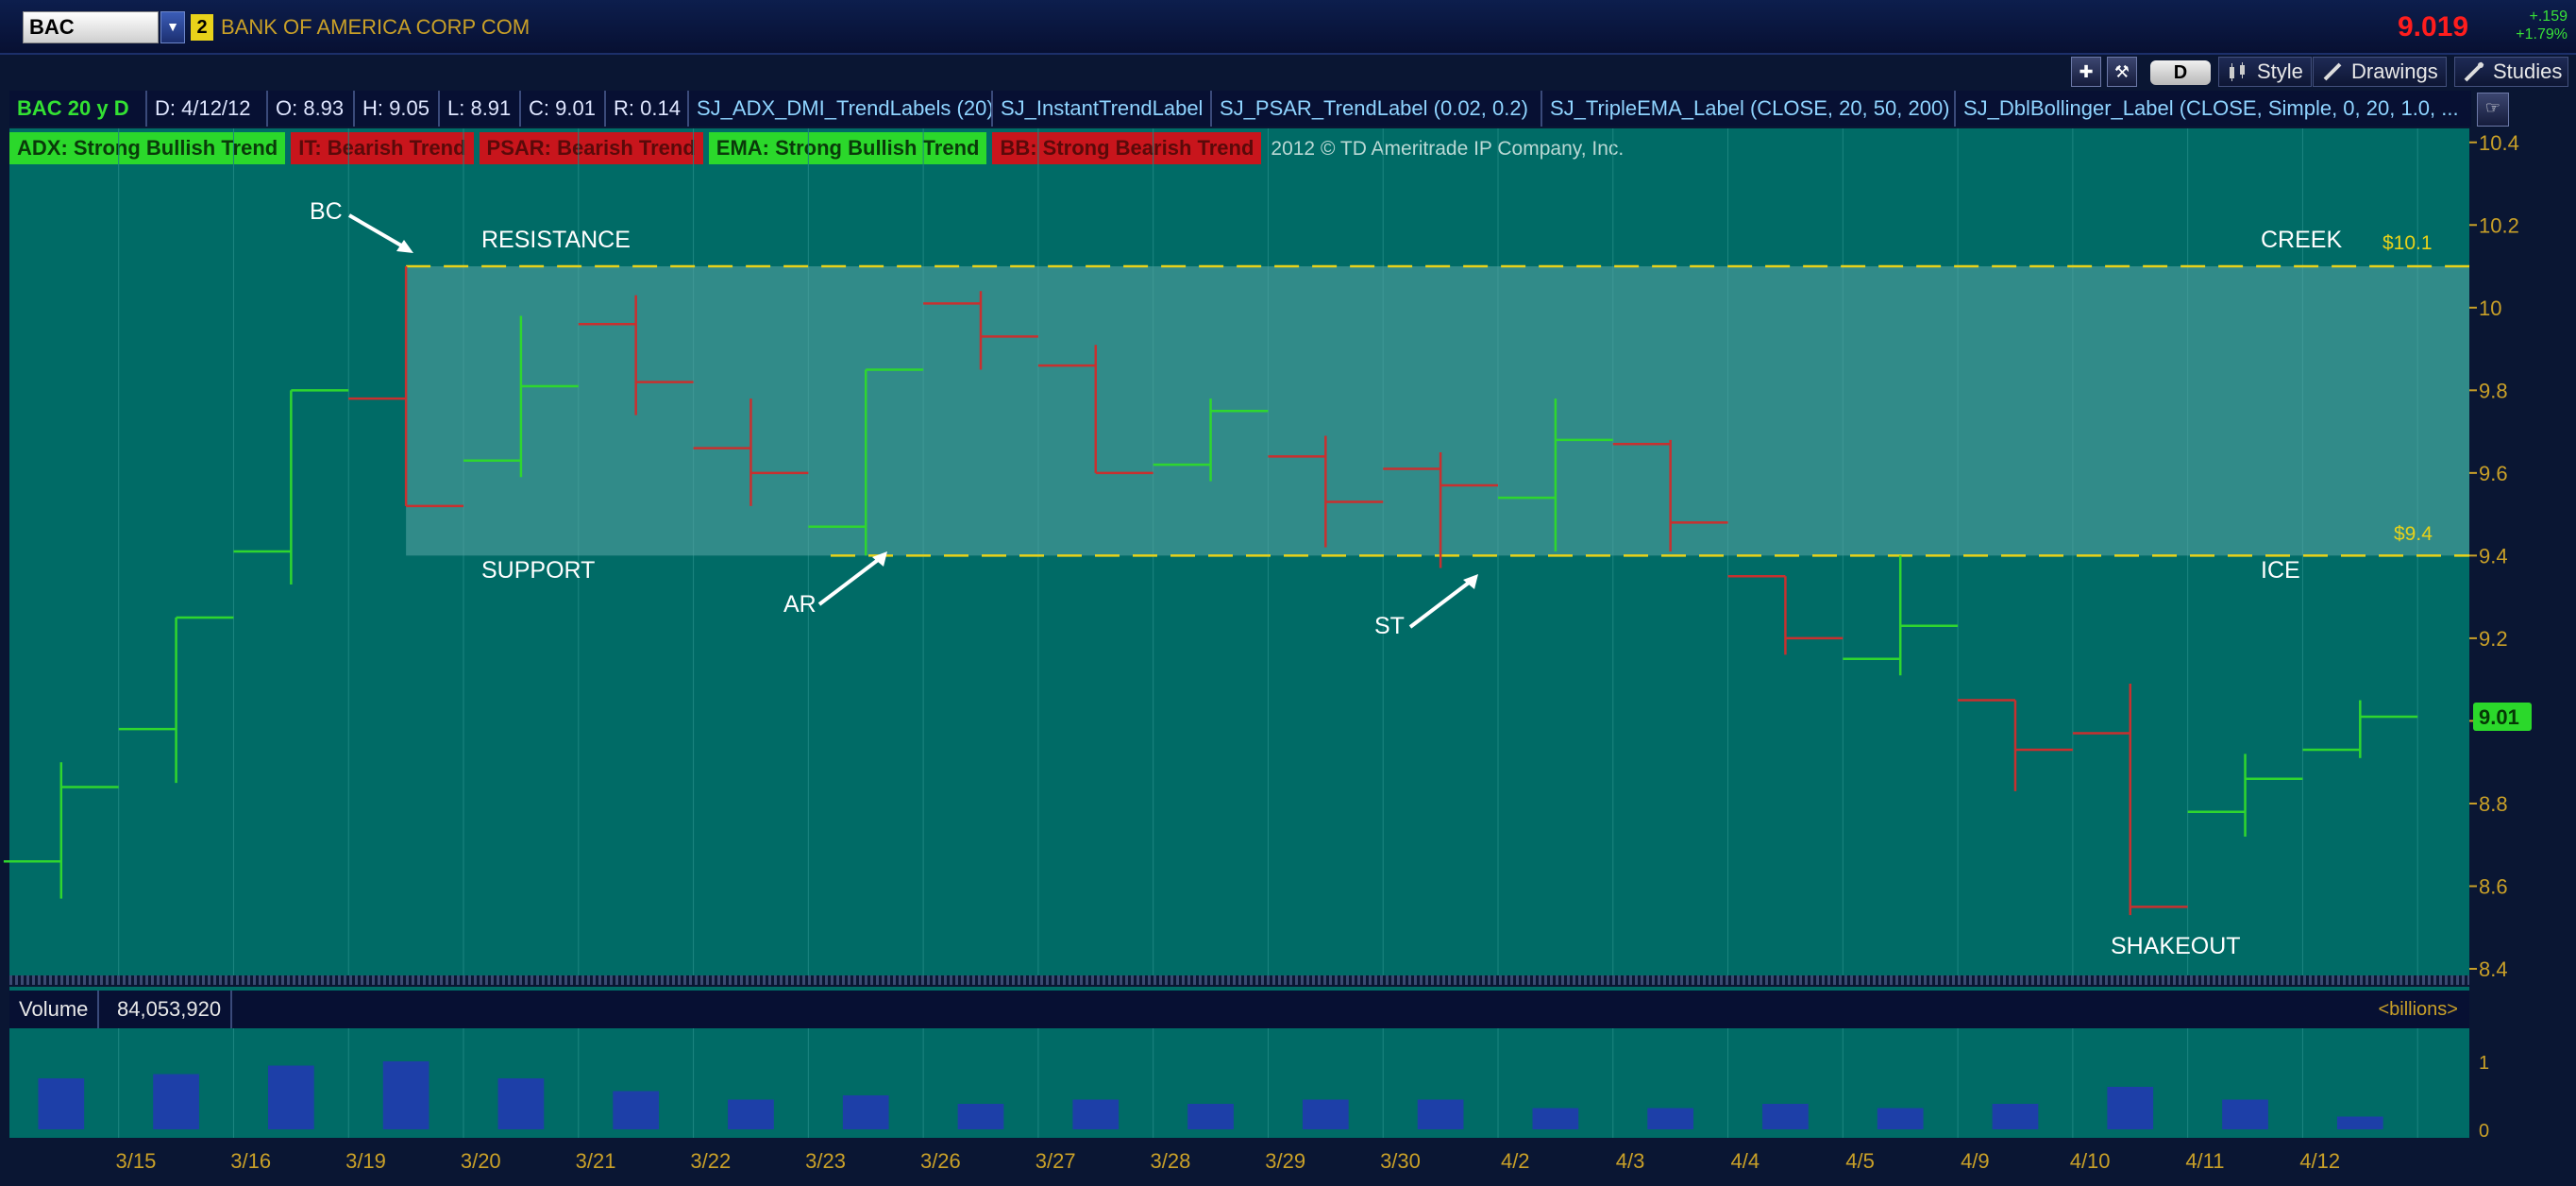 The width and height of the screenshot is (2576, 1186). I want to click on change-pct: +1.79%, so click(2542, 34).